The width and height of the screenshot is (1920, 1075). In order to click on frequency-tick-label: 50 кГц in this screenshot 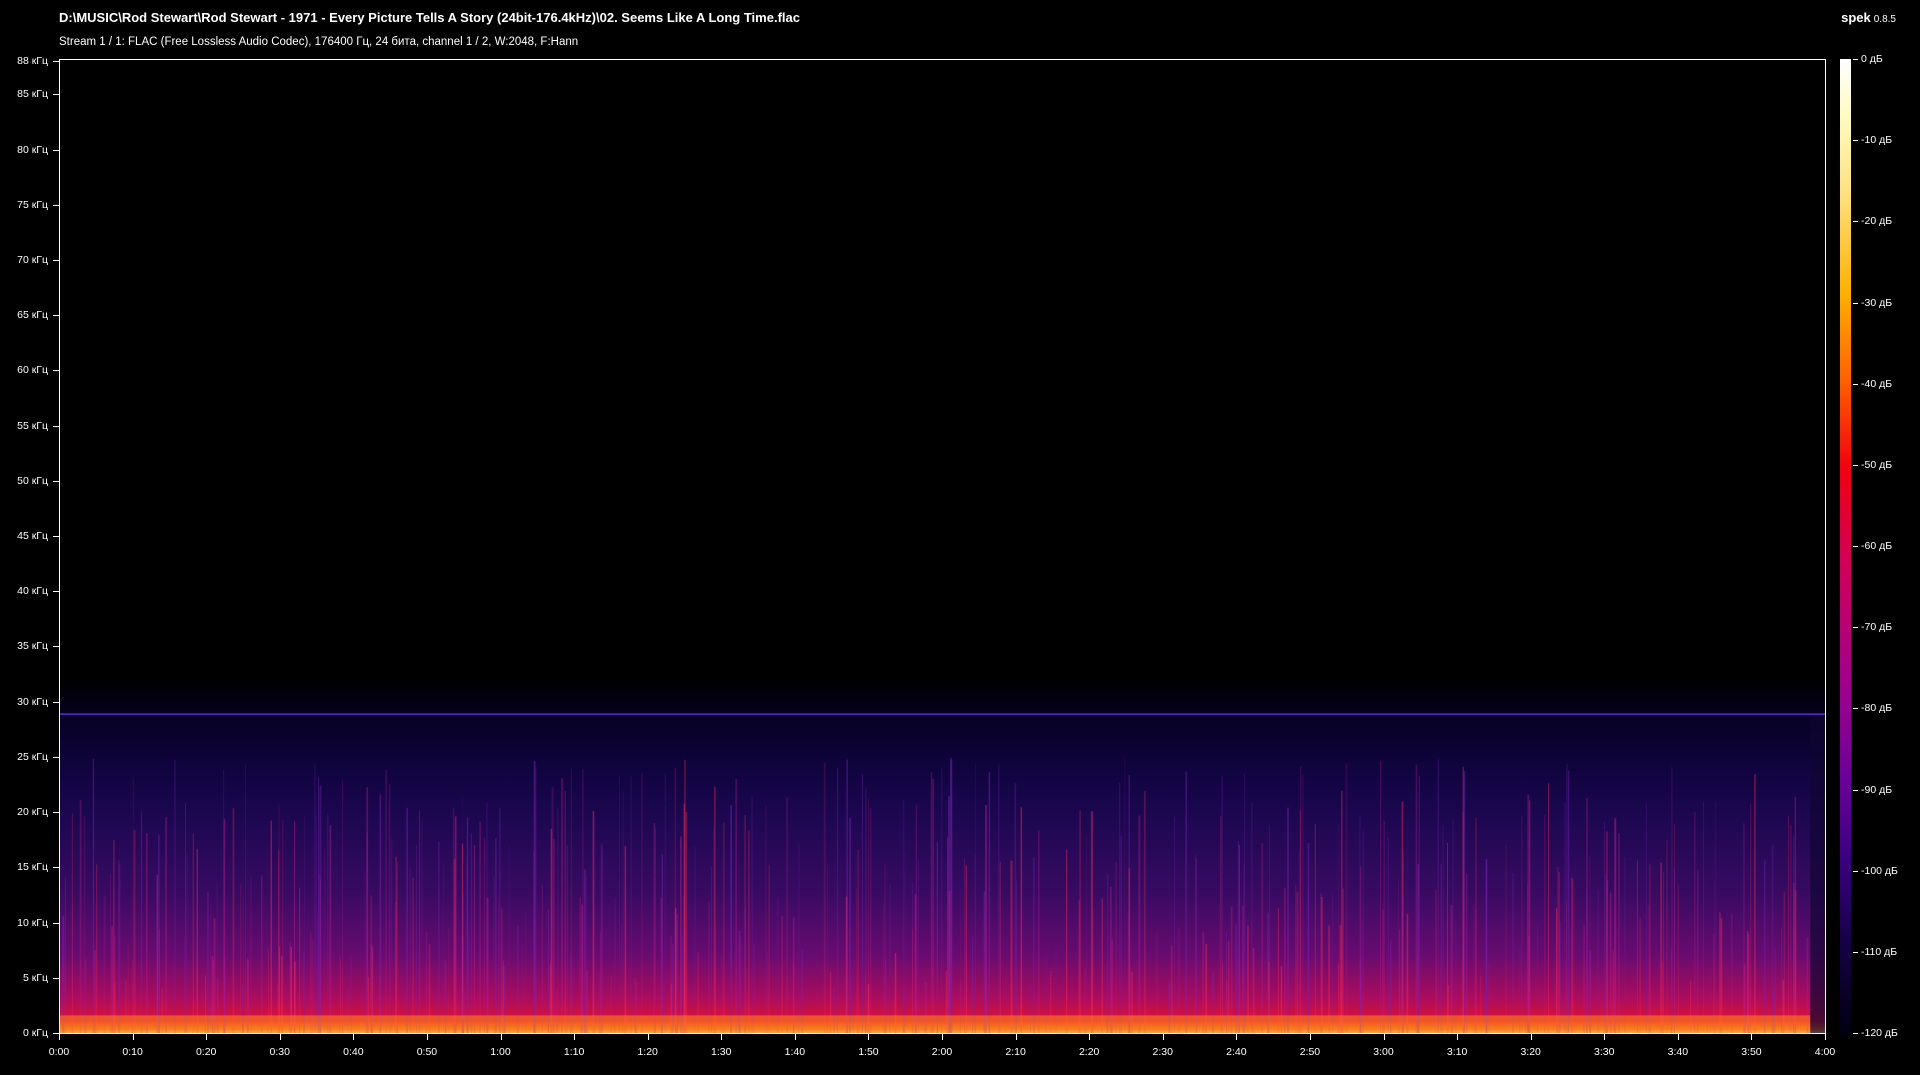, I will do `click(32, 480)`.